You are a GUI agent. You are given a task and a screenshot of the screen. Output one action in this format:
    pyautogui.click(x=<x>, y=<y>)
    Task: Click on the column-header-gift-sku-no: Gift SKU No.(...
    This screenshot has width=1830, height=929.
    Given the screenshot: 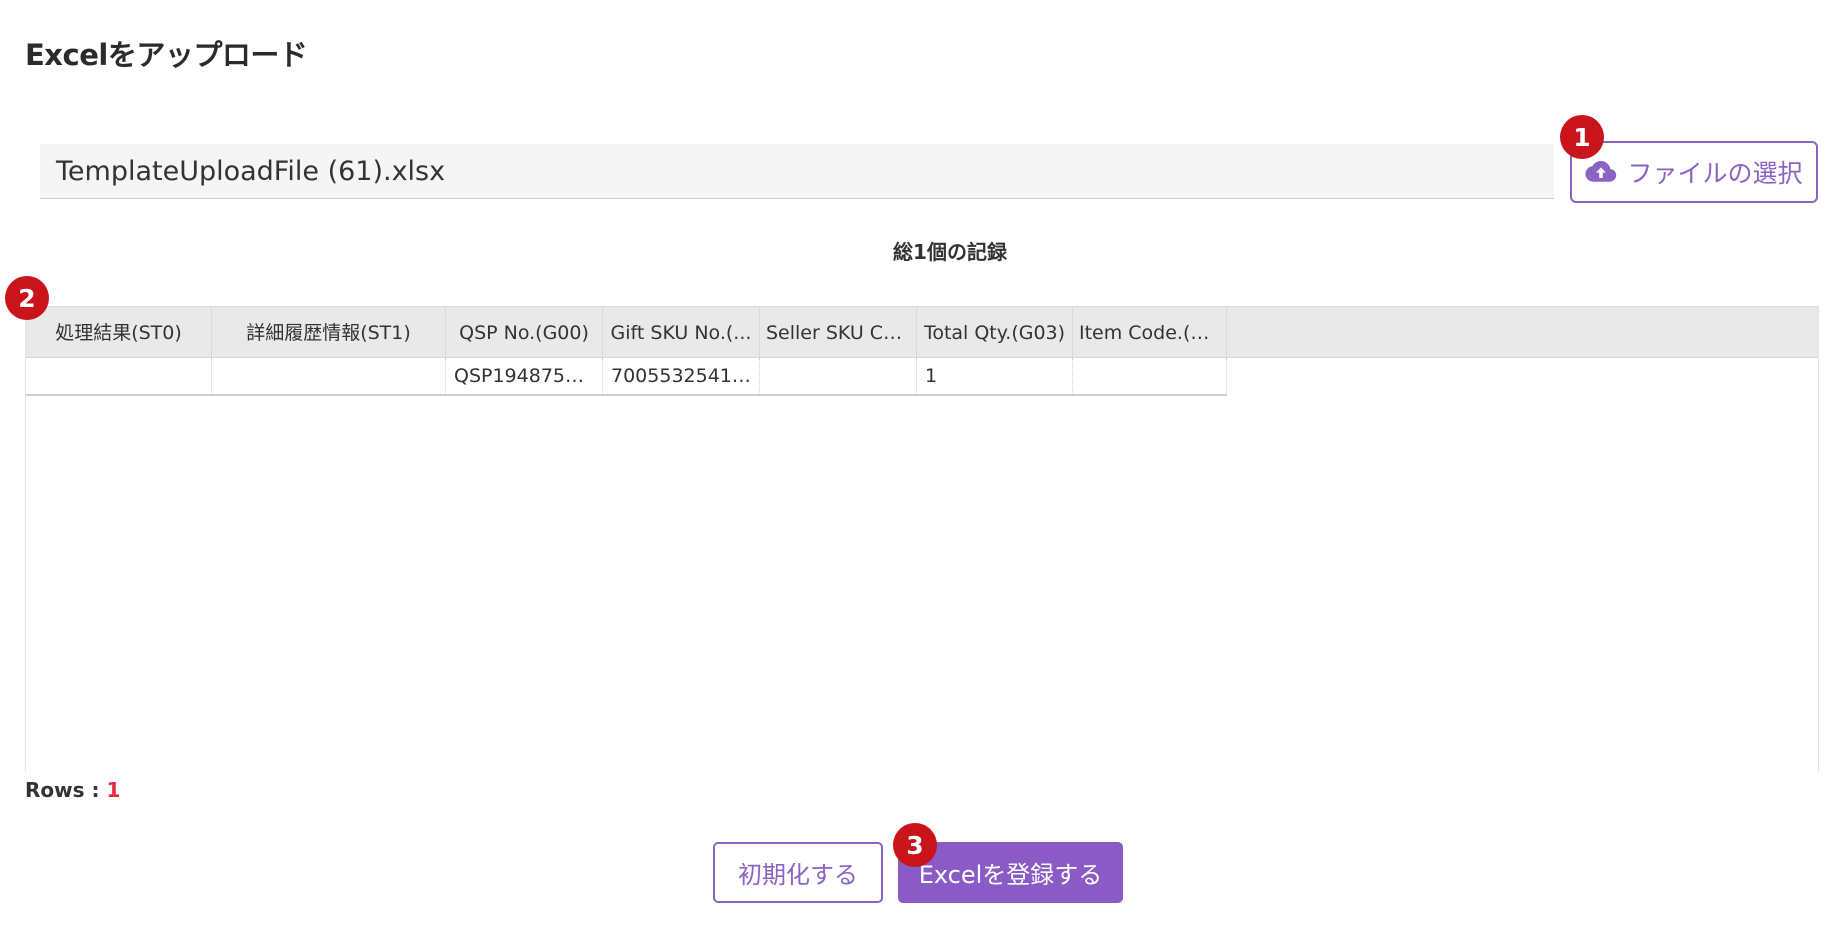 What is the action you would take?
    pyautogui.click(x=681, y=333)
    